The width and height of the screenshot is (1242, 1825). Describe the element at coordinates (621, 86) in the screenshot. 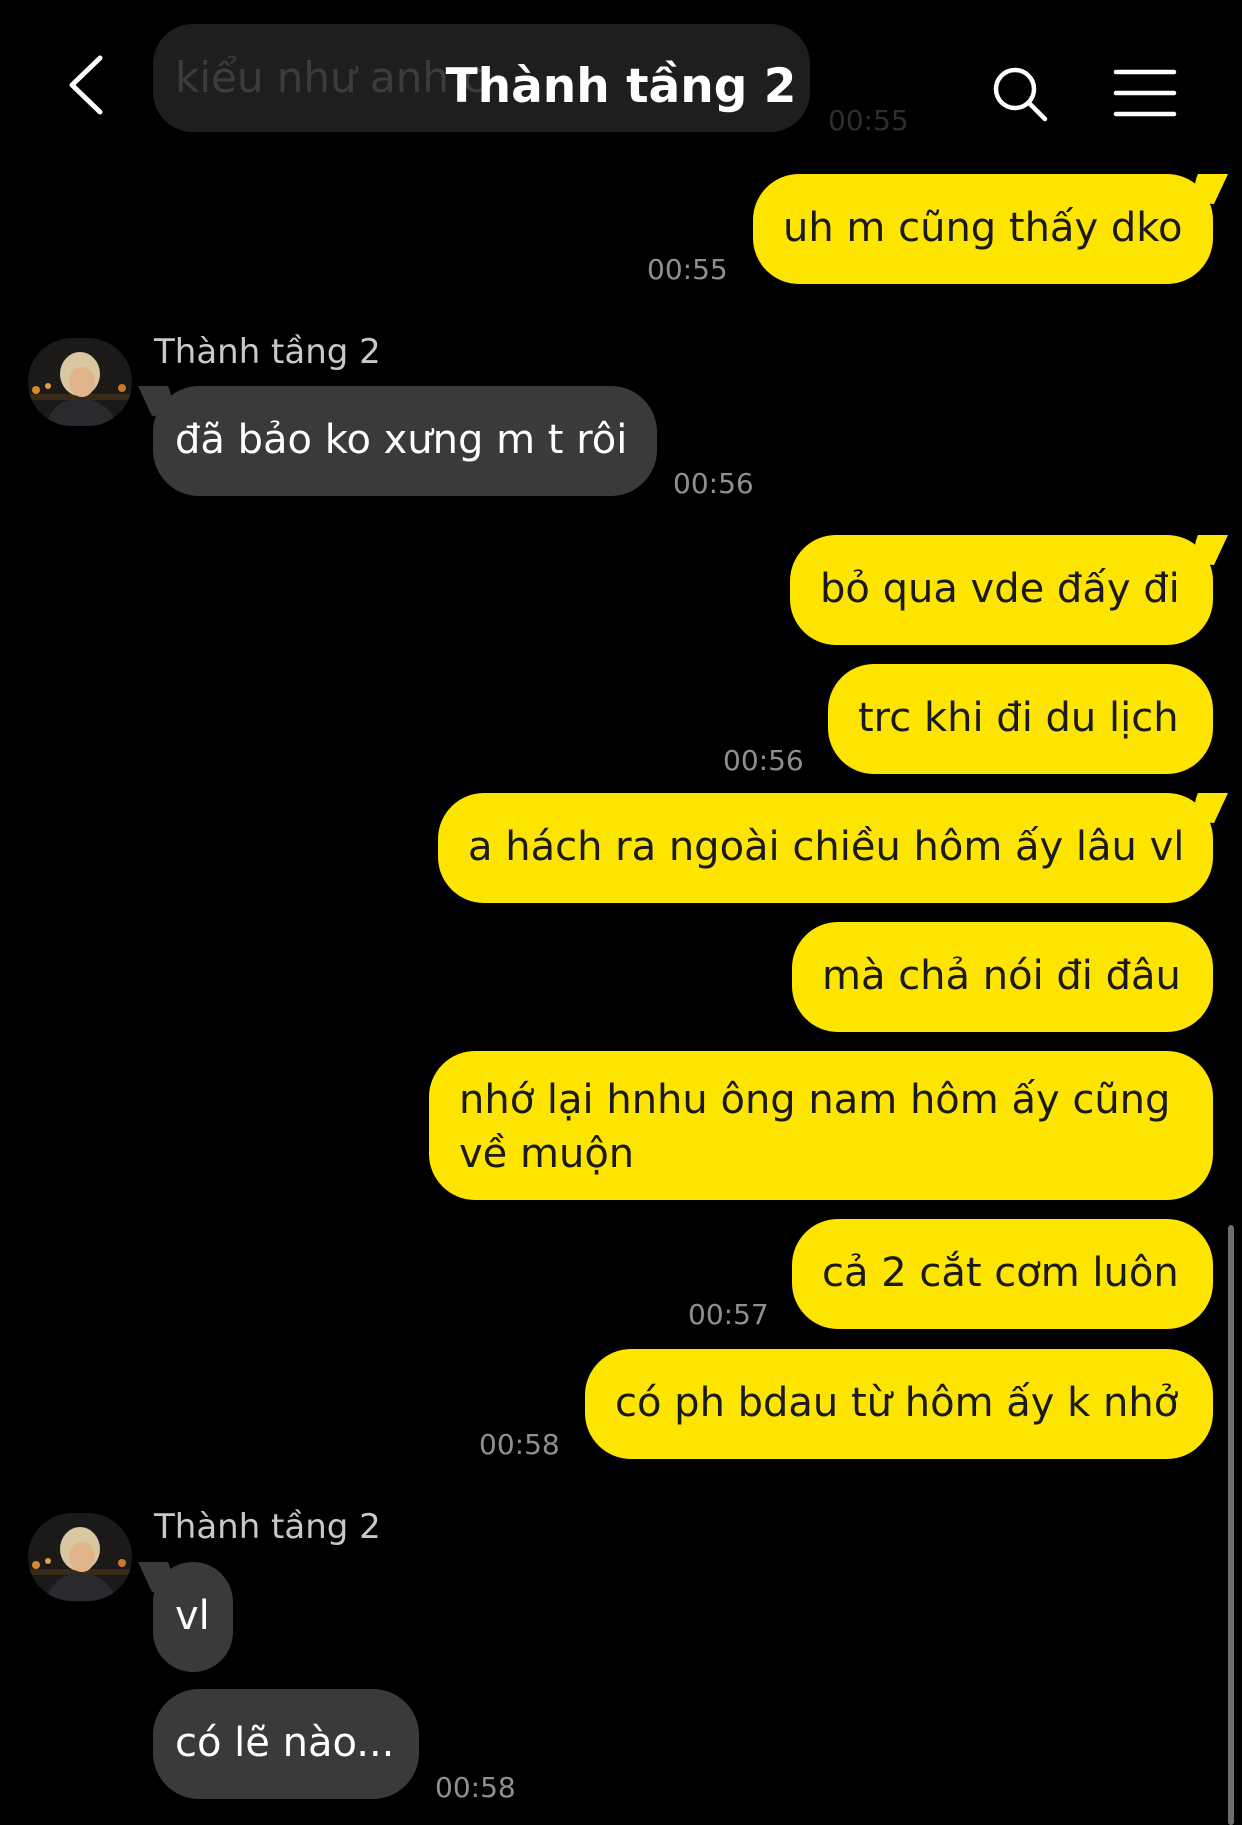

I see `chat-title: Thành tầng 2` at that location.